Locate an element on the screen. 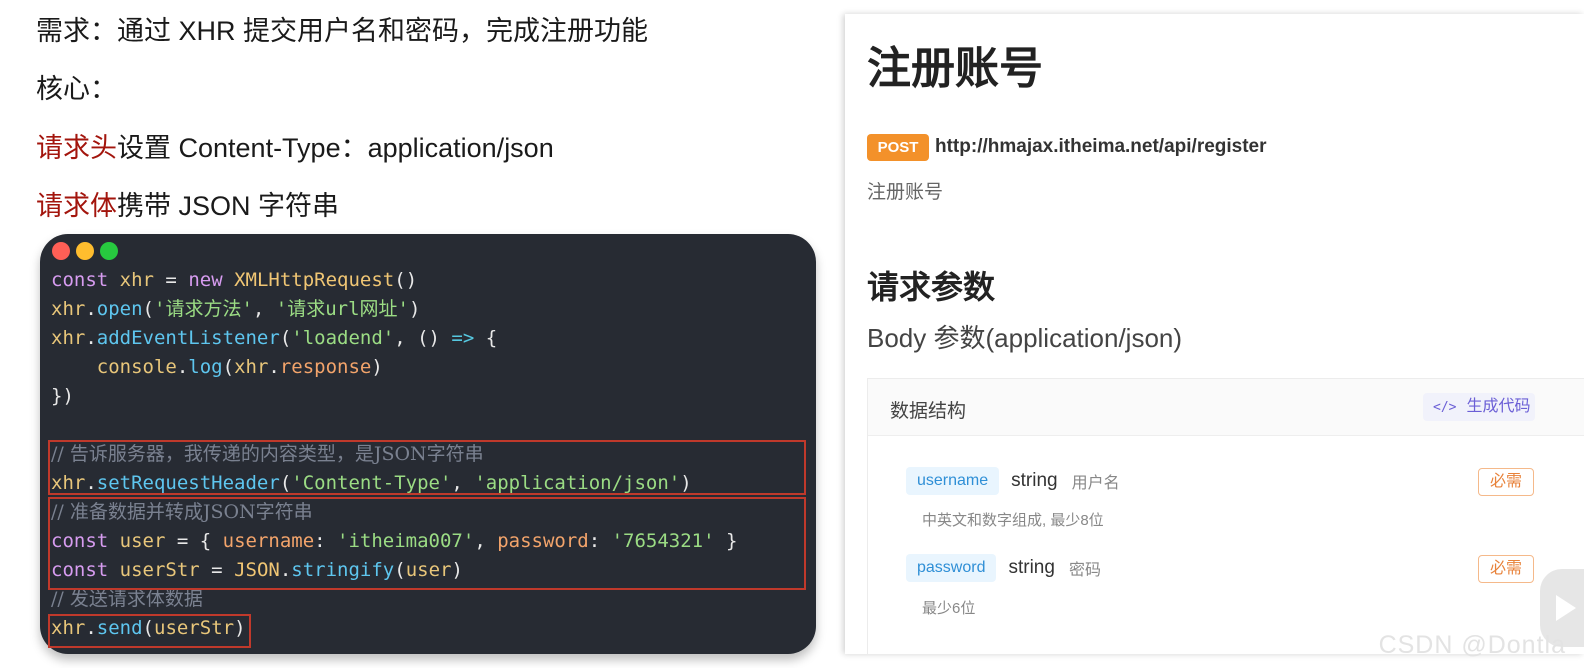 This screenshot has height=668, width=1584. code-line-1: const xhr = new XMLHttpRequest() is located at coordinates (234, 280).